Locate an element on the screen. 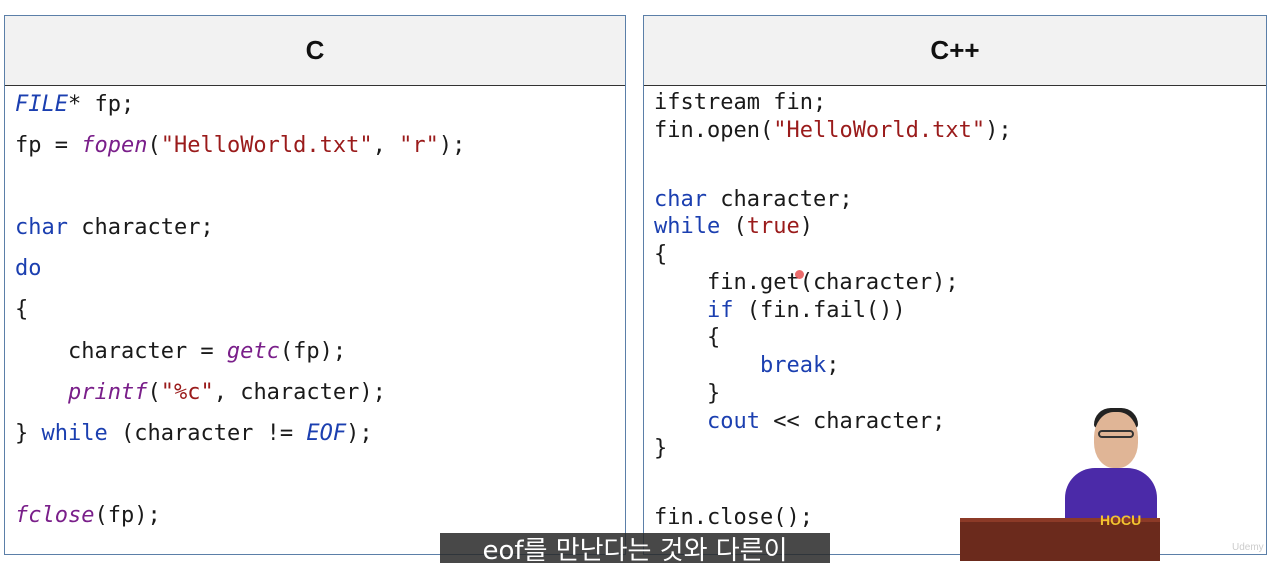 The image size is (1280, 563). code-line: } while (character != EOF); is located at coordinates (194, 434).